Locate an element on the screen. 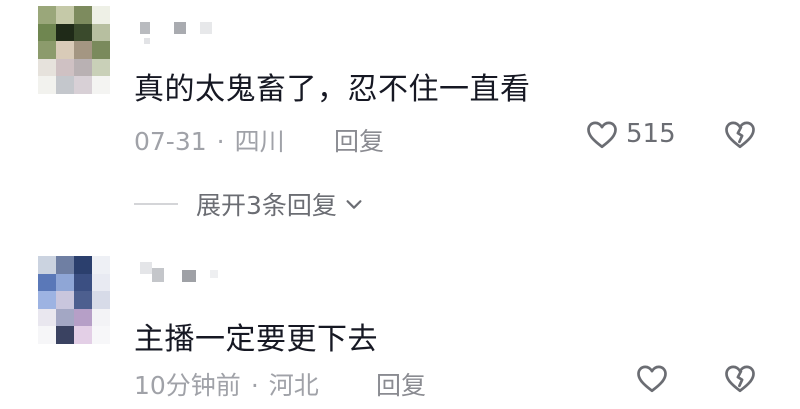 The width and height of the screenshot is (800, 409). broken-heart-icon is located at coordinates (740, 379).